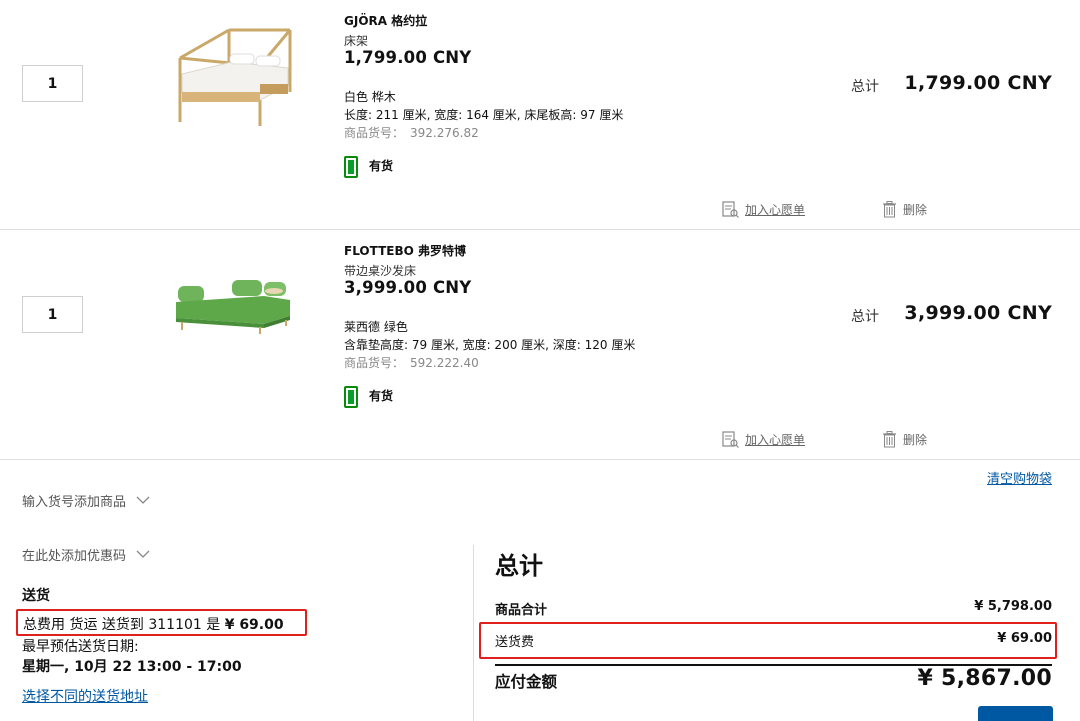  I want to click on article-number: 商品货号： 392.276.82, so click(411, 132).